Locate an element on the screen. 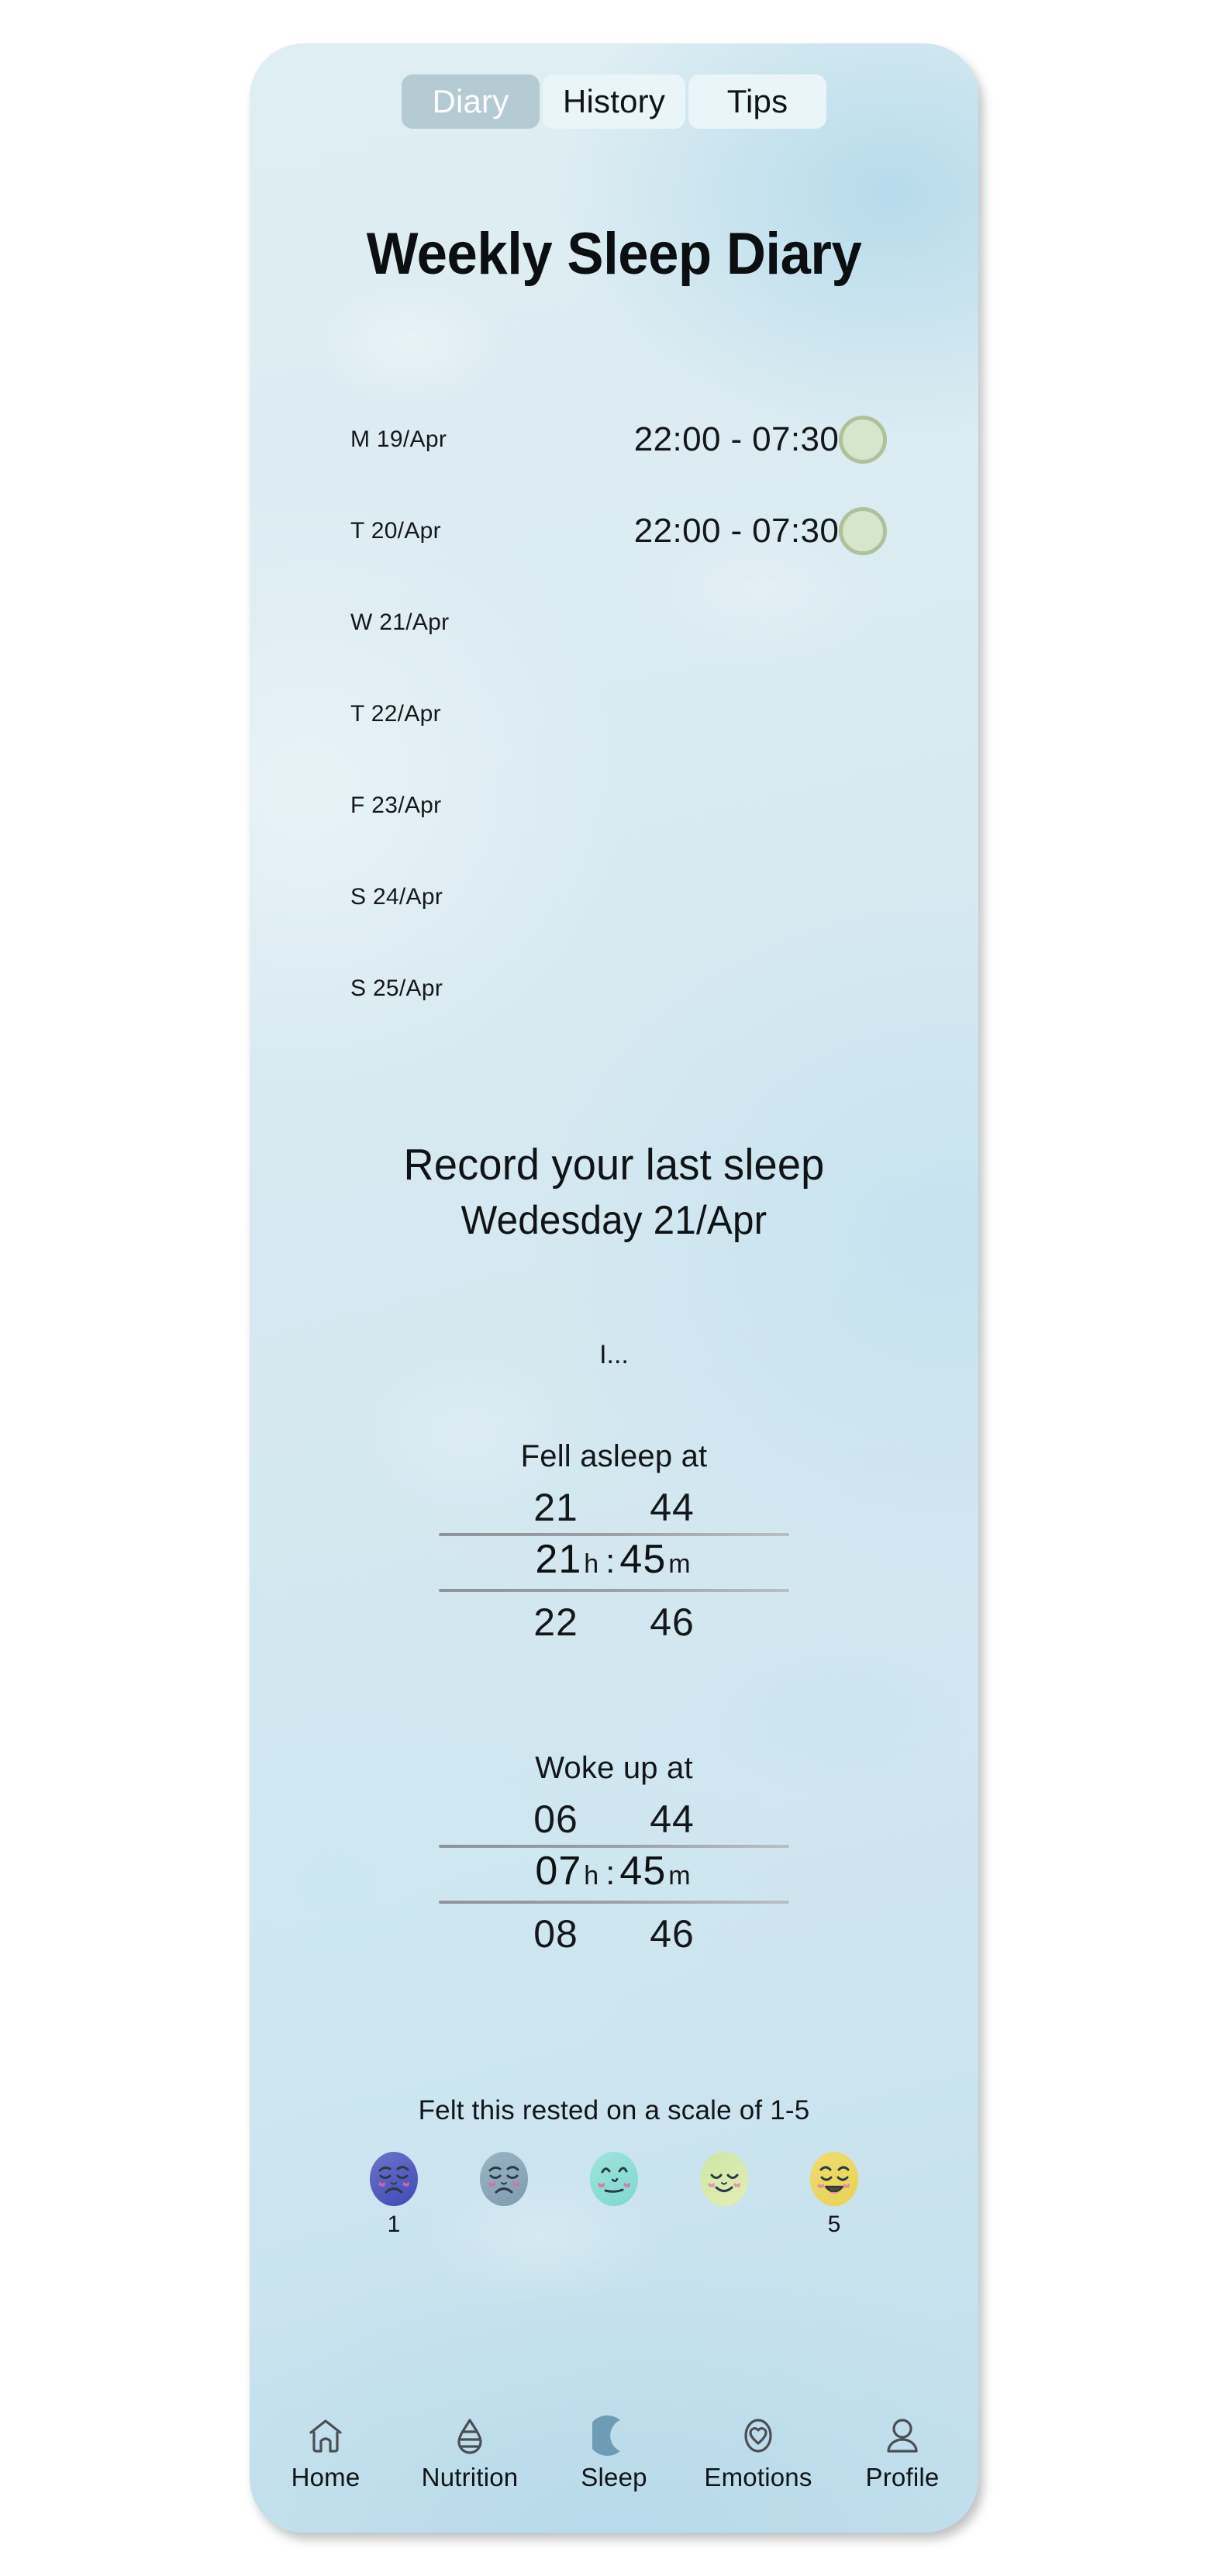 The width and height of the screenshot is (1228, 2576). nav-item-label: Nutrition is located at coordinates (470, 2477).